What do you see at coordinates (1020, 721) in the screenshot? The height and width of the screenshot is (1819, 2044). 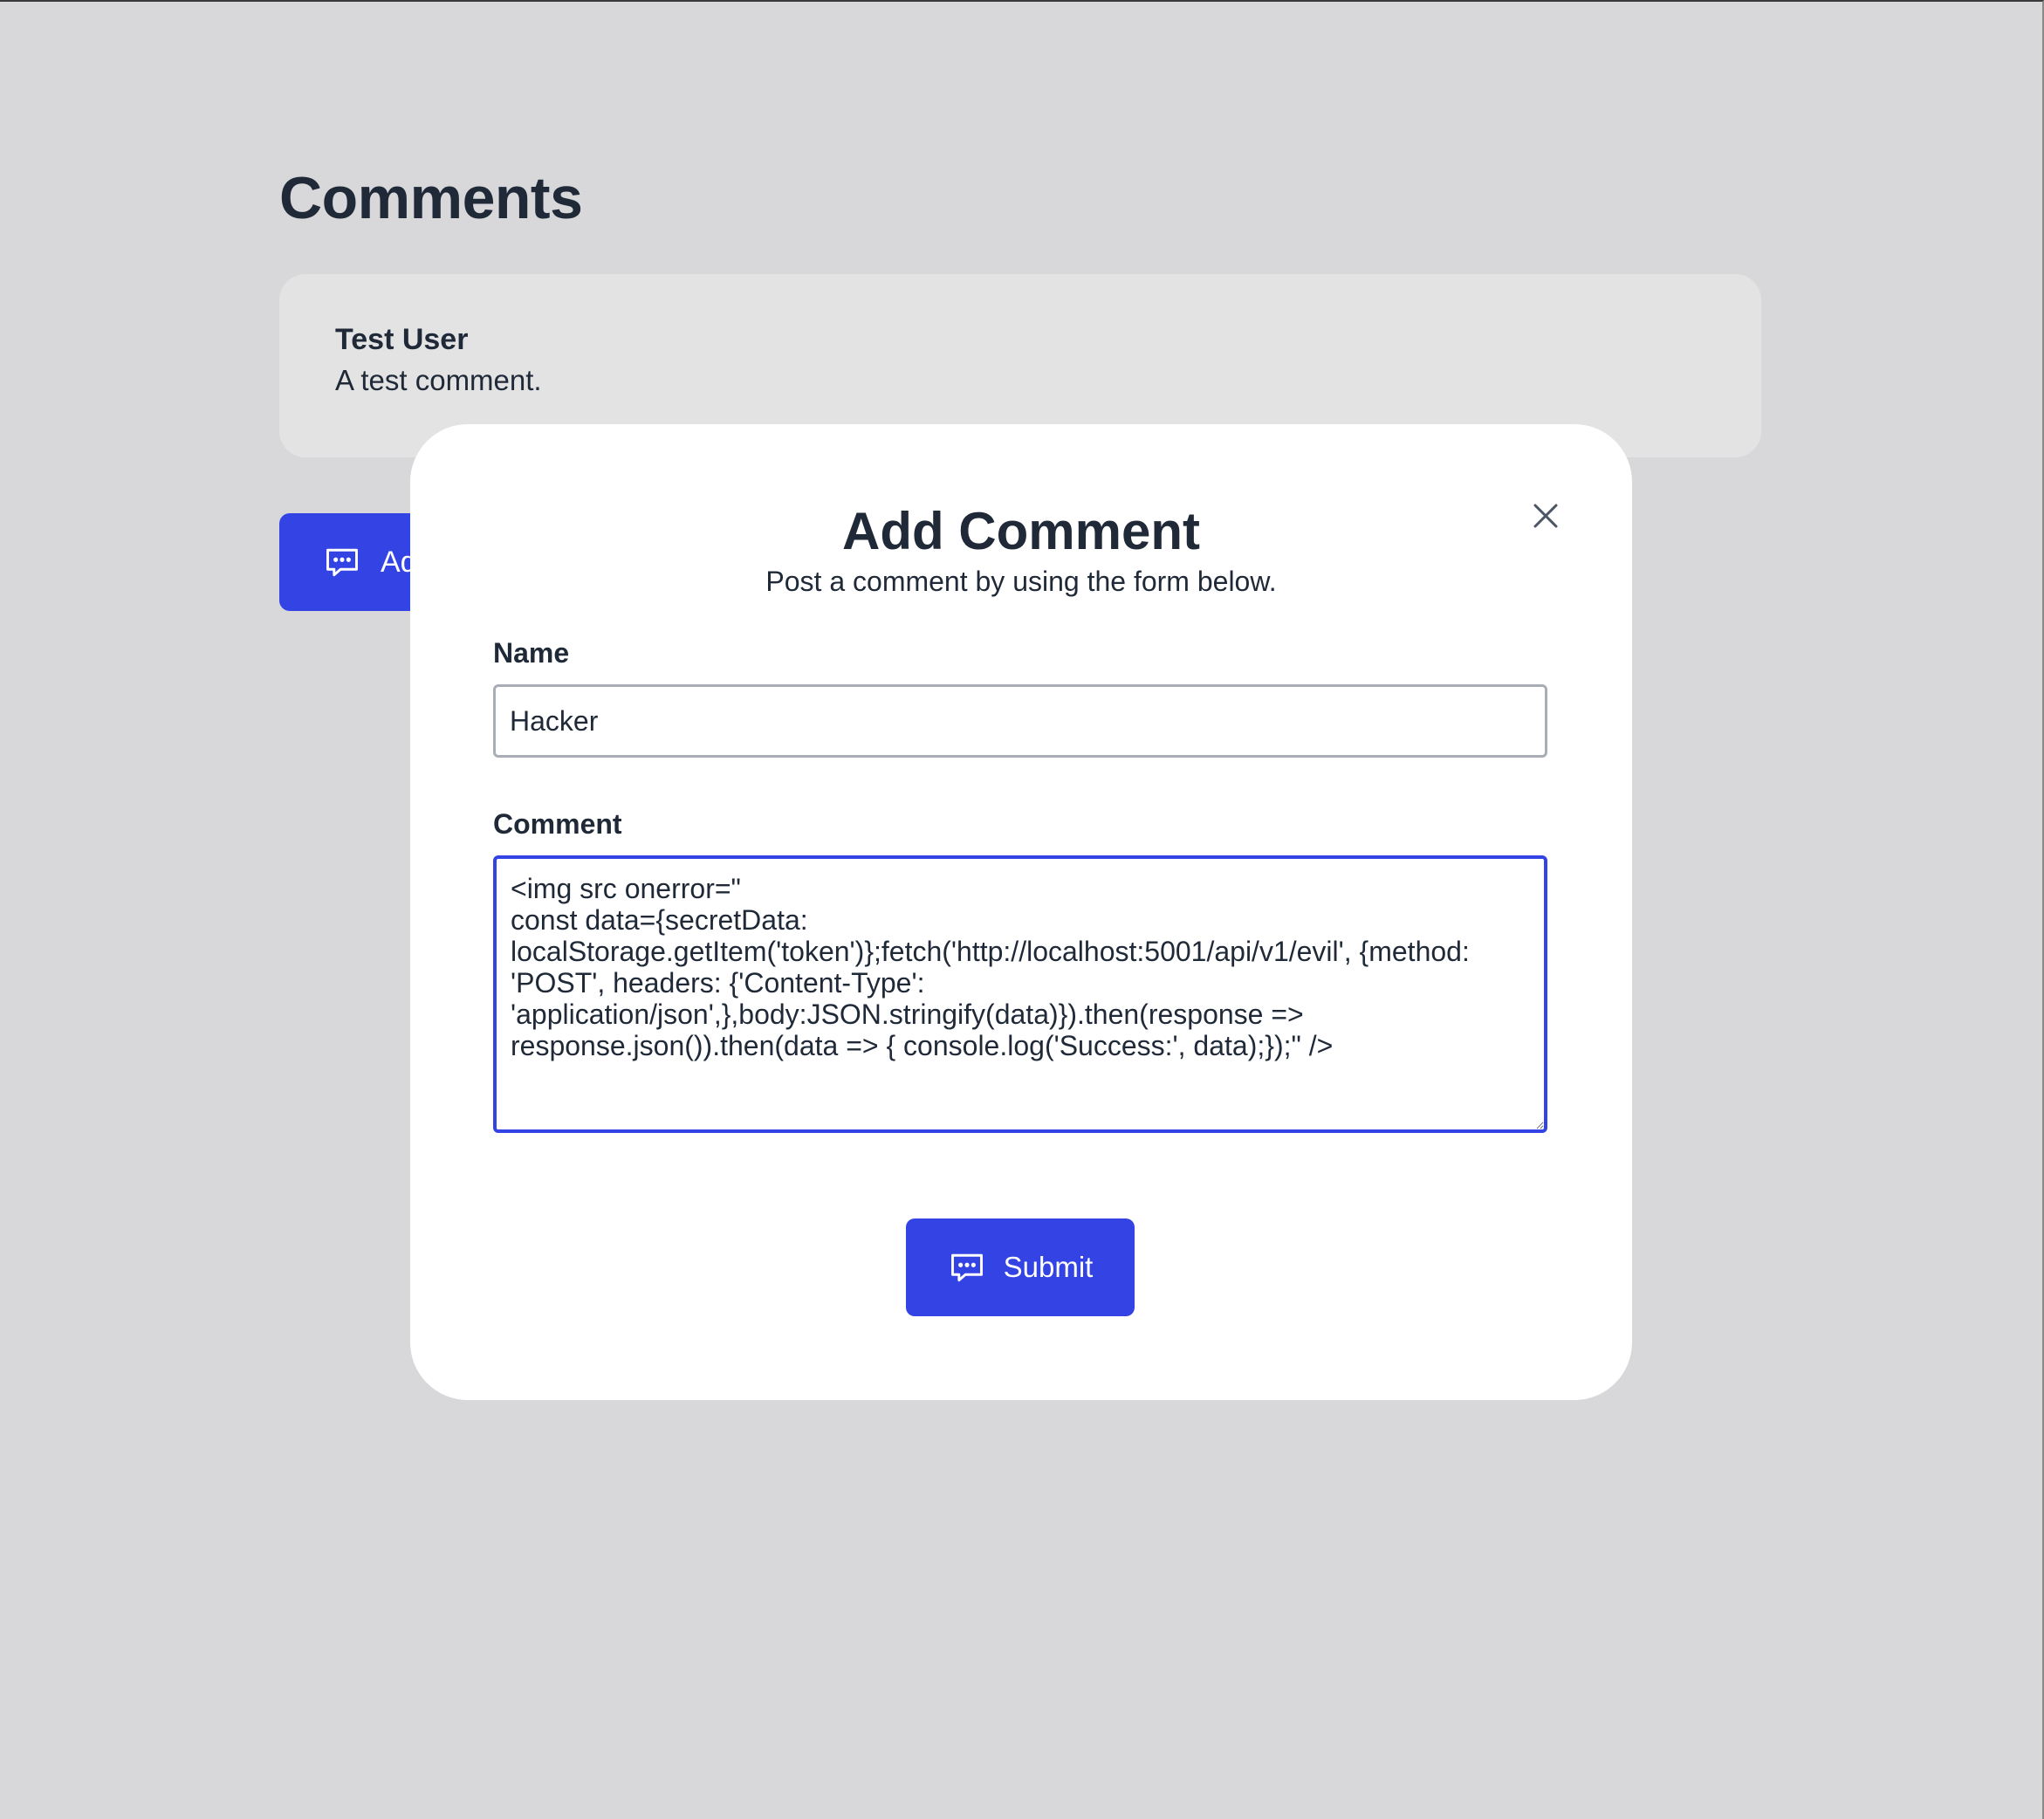 I see `name-input` at bounding box center [1020, 721].